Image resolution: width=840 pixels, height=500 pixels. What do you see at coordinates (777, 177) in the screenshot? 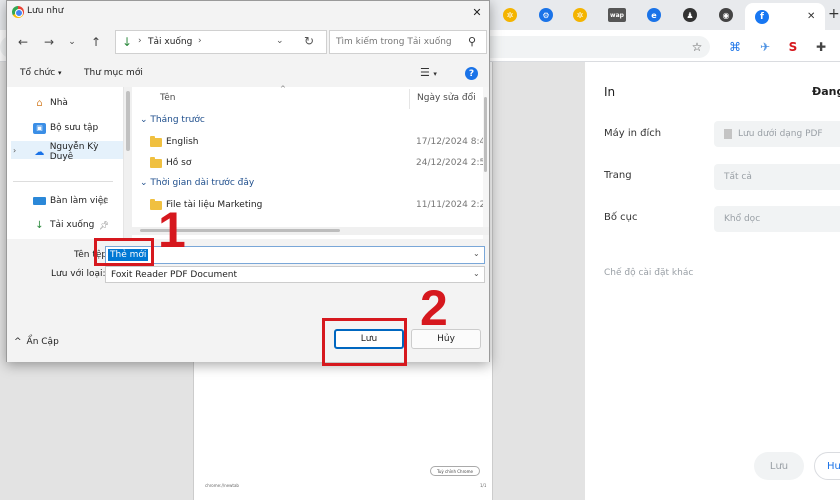
I see `pages-select: Tất cả` at bounding box center [777, 177].